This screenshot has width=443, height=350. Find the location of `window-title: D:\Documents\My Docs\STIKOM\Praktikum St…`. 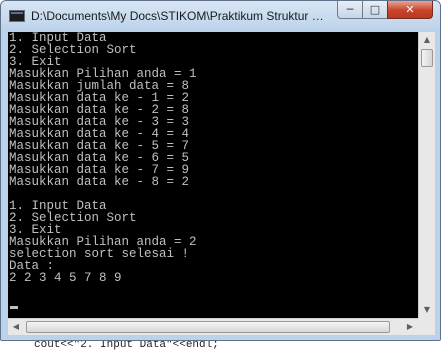

window-title: D:\Documents\My Docs\STIKOM\Praktikum St… is located at coordinates (181, 16).